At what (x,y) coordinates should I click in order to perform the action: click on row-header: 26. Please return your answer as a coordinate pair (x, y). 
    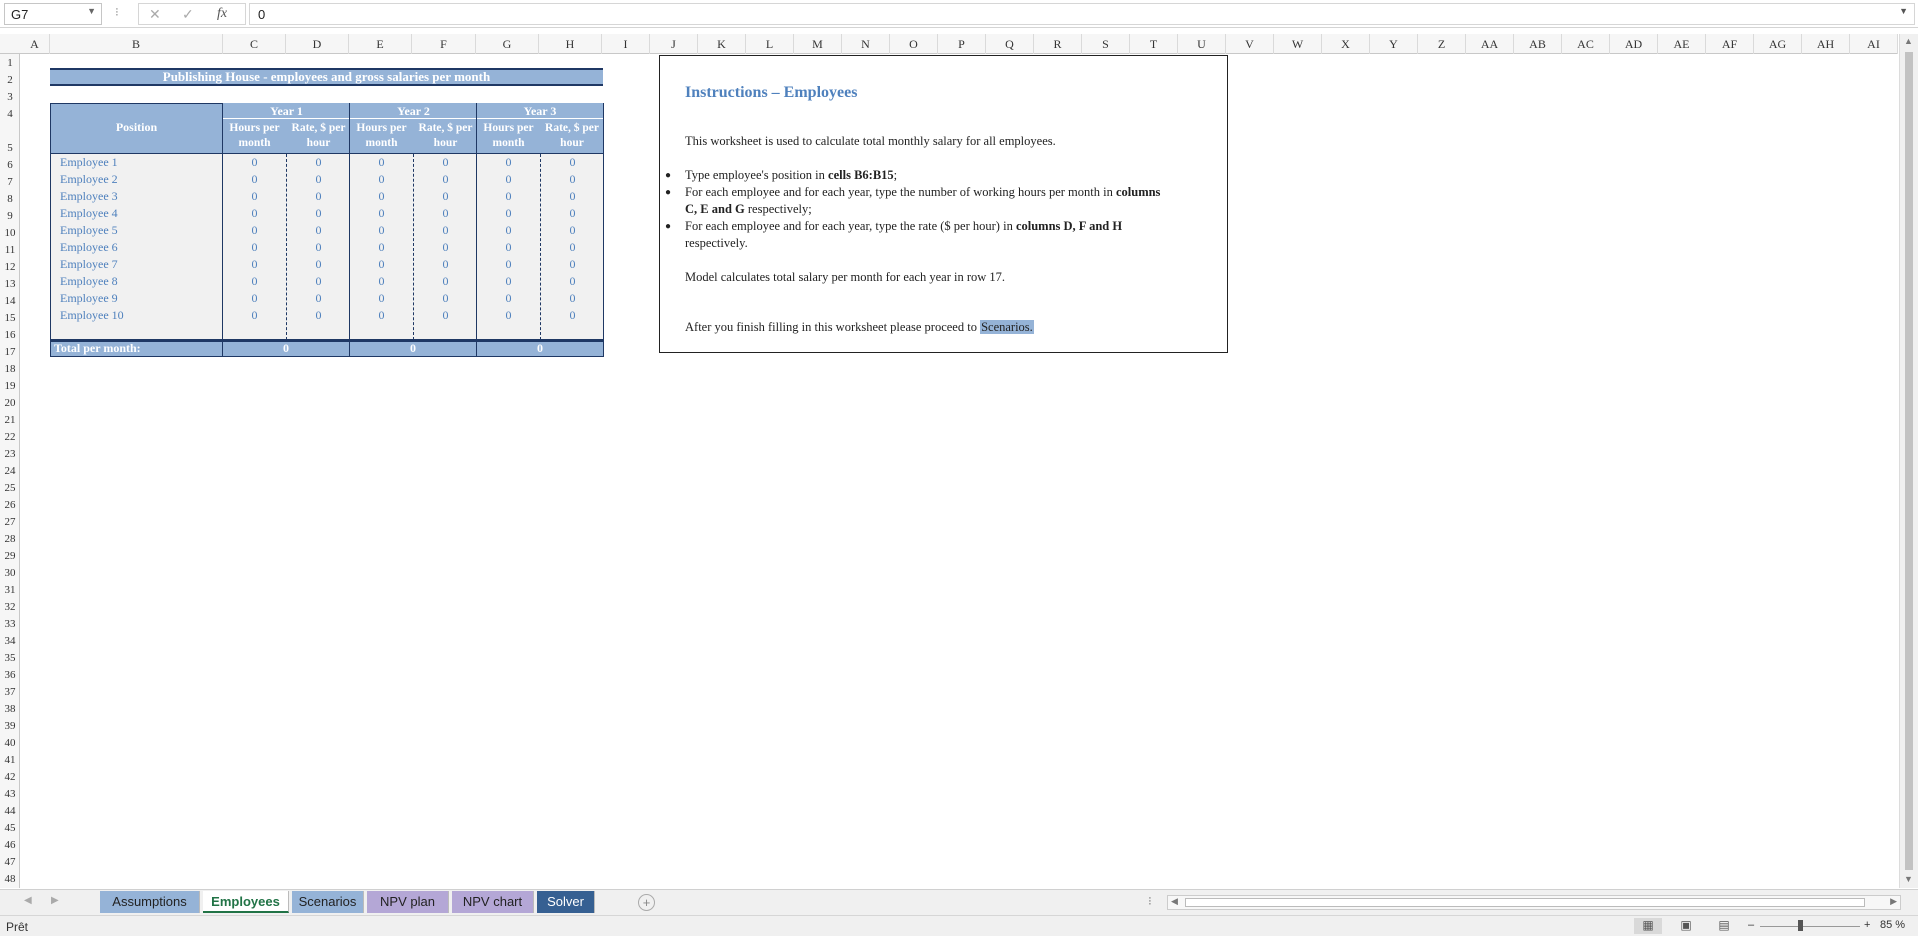
    Looking at the image, I should click on (10, 505).